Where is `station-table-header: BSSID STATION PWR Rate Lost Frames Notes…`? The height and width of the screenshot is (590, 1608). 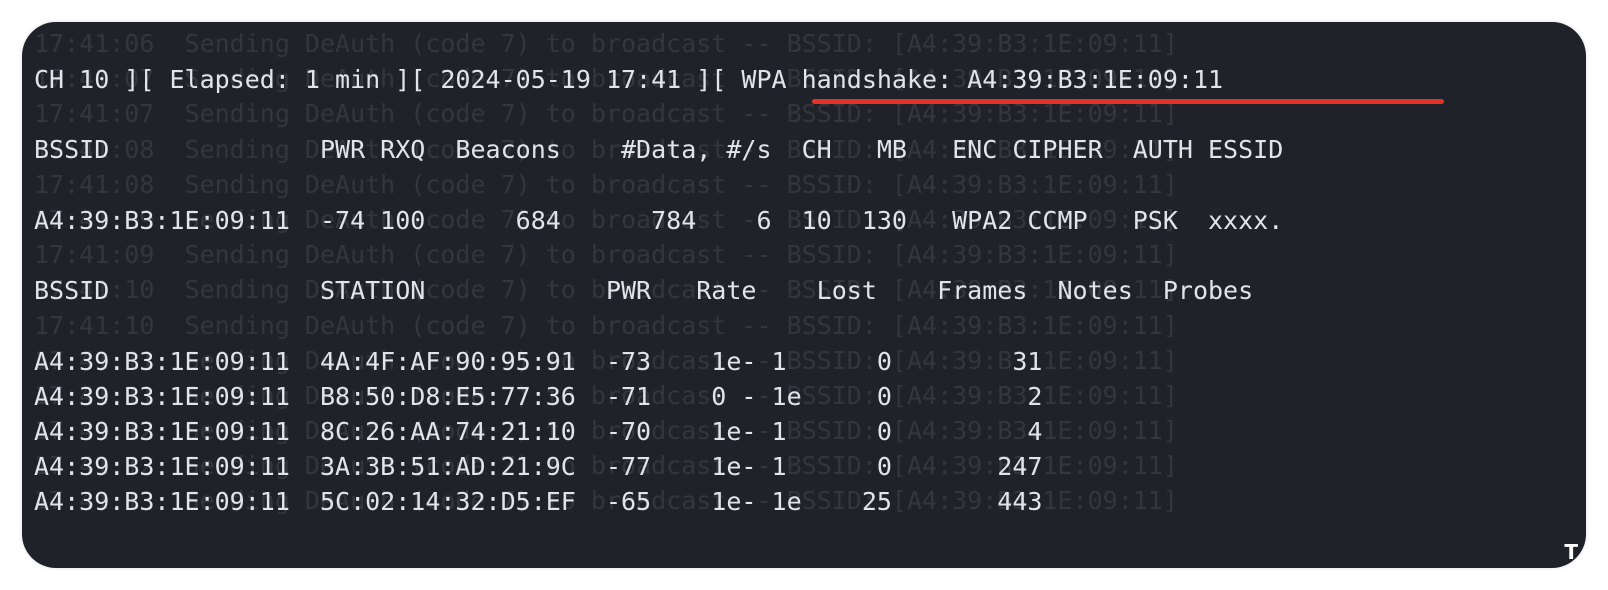
station-table-header: BSSID STATION PWR Rate Lost Frames Notes… is located at coordinates (644, 291).